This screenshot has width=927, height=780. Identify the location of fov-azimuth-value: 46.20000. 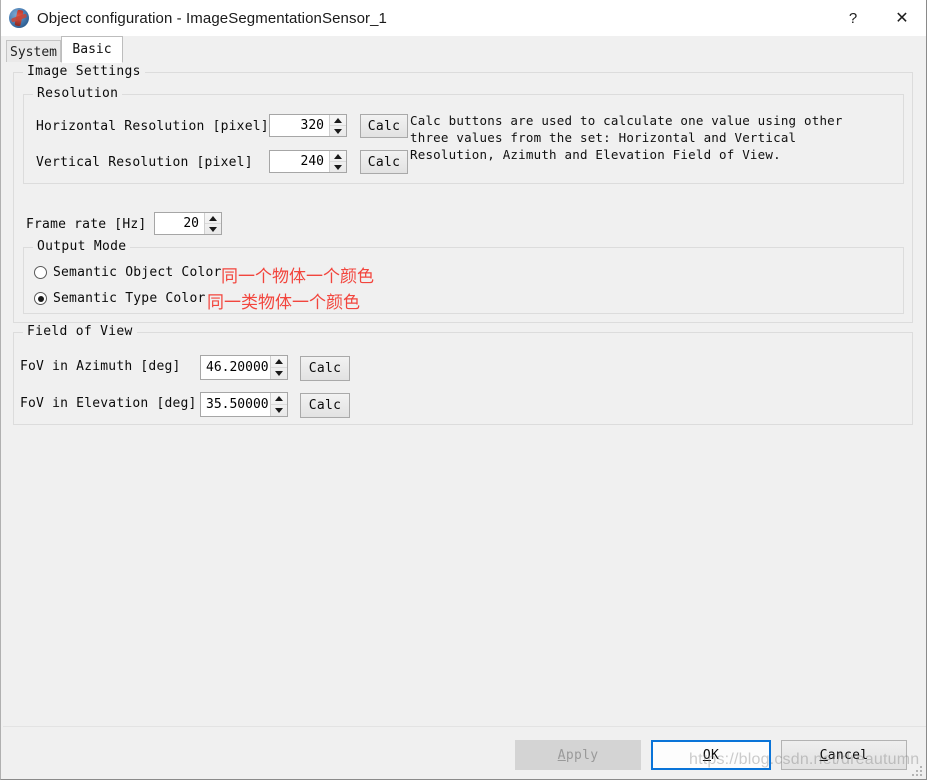
(237, 367).